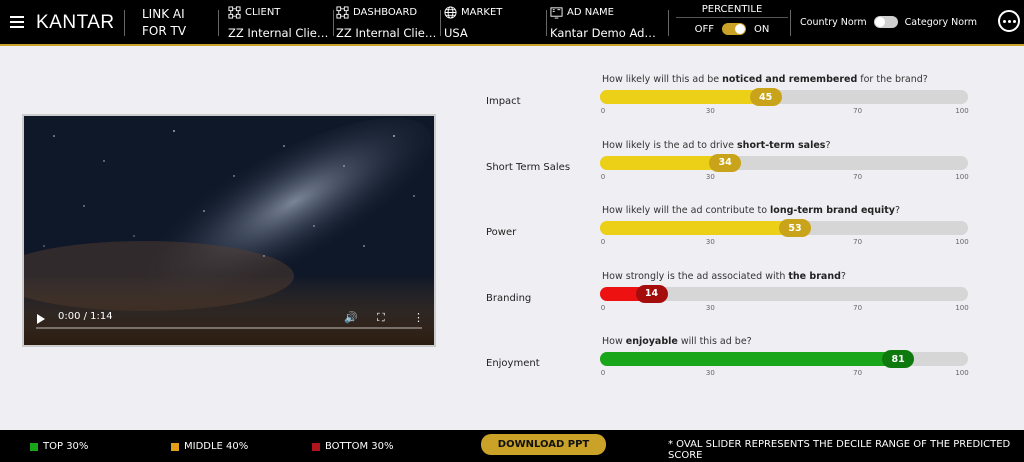  I want to click on score-oval-slider: 34, so click(725, 162).